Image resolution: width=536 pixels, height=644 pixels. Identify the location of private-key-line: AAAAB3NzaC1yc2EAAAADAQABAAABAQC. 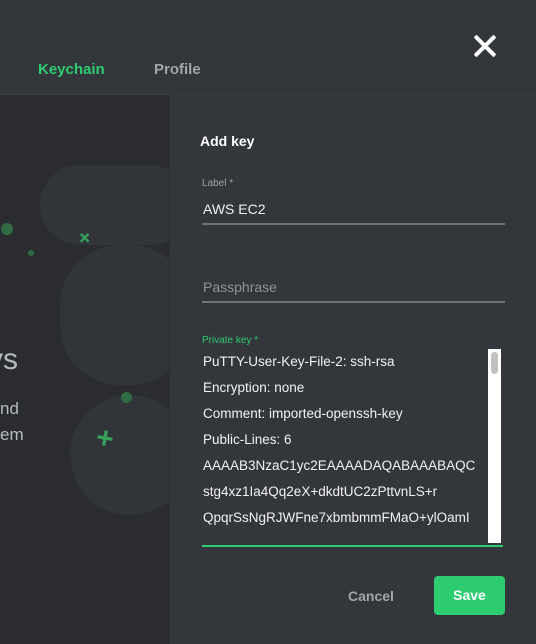
(339, 465).